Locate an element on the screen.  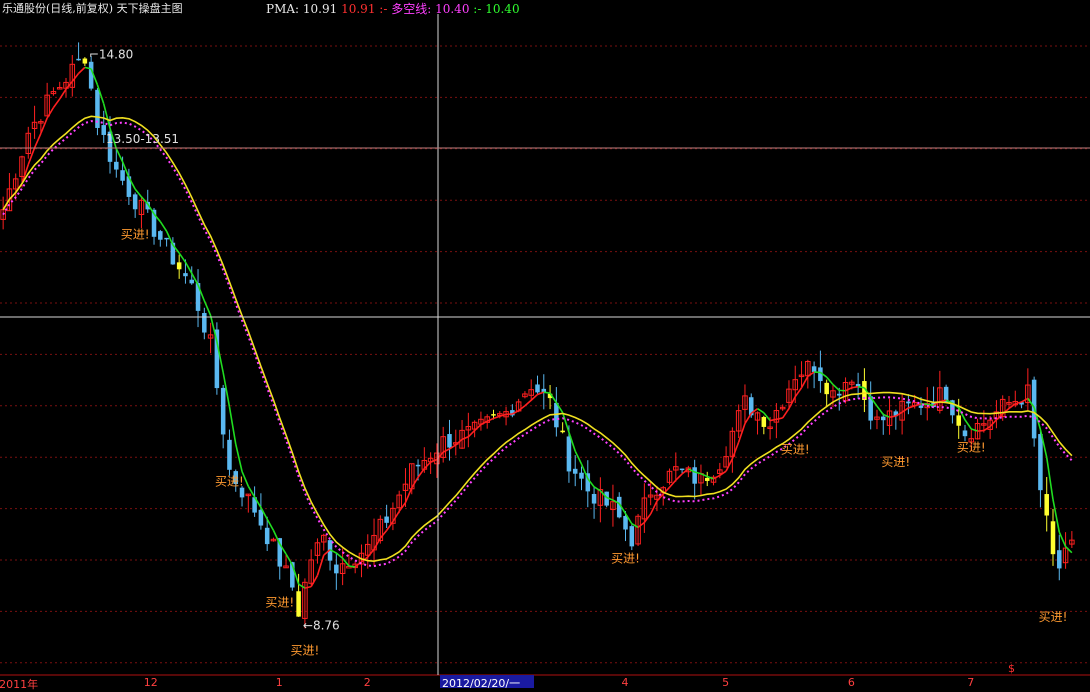
pma-label: PMA: is located at coordinates (282, 9).